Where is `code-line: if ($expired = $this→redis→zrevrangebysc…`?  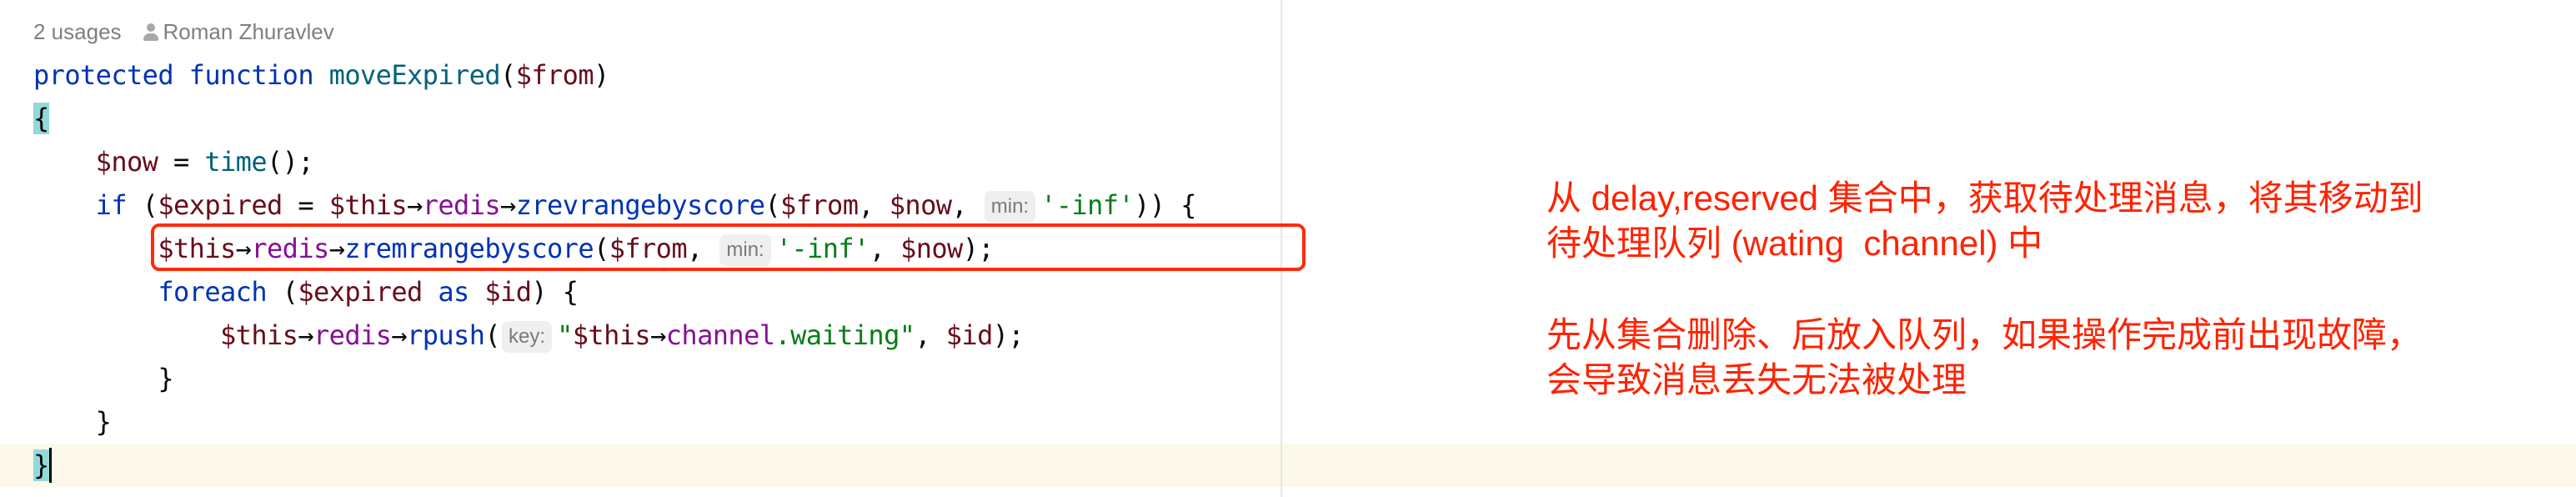 code-line: if ($expired = $this→redis→zrevrangebysc… is located at coordinates (614, 205).